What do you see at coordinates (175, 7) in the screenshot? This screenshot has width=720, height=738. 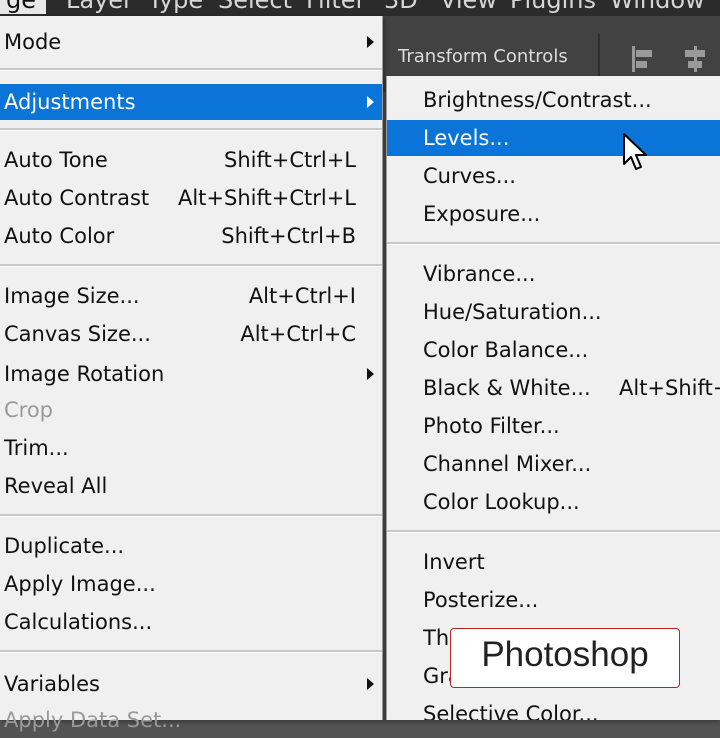 I see `menu-type: Type` at bounding box center [175, 7].